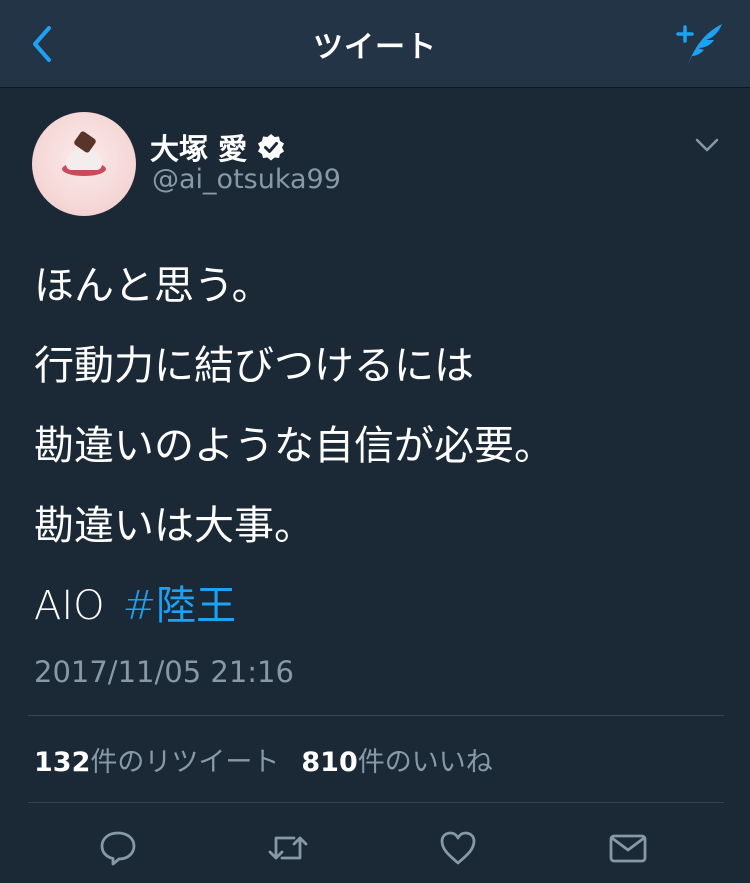  I want to click on retweet-icon, so click(288, 848).